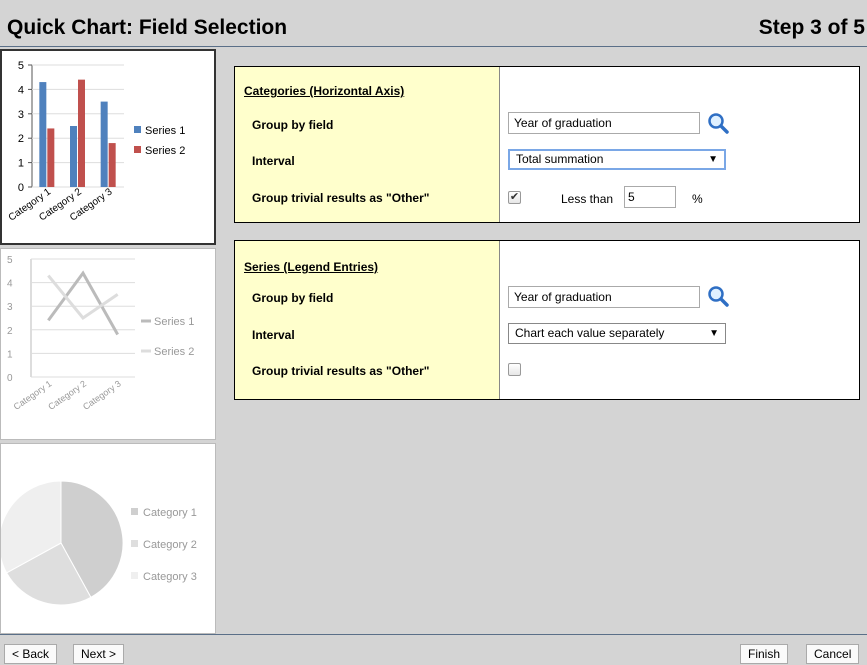  I want to click on x-tick-label: Category 1, so click(33, 394).